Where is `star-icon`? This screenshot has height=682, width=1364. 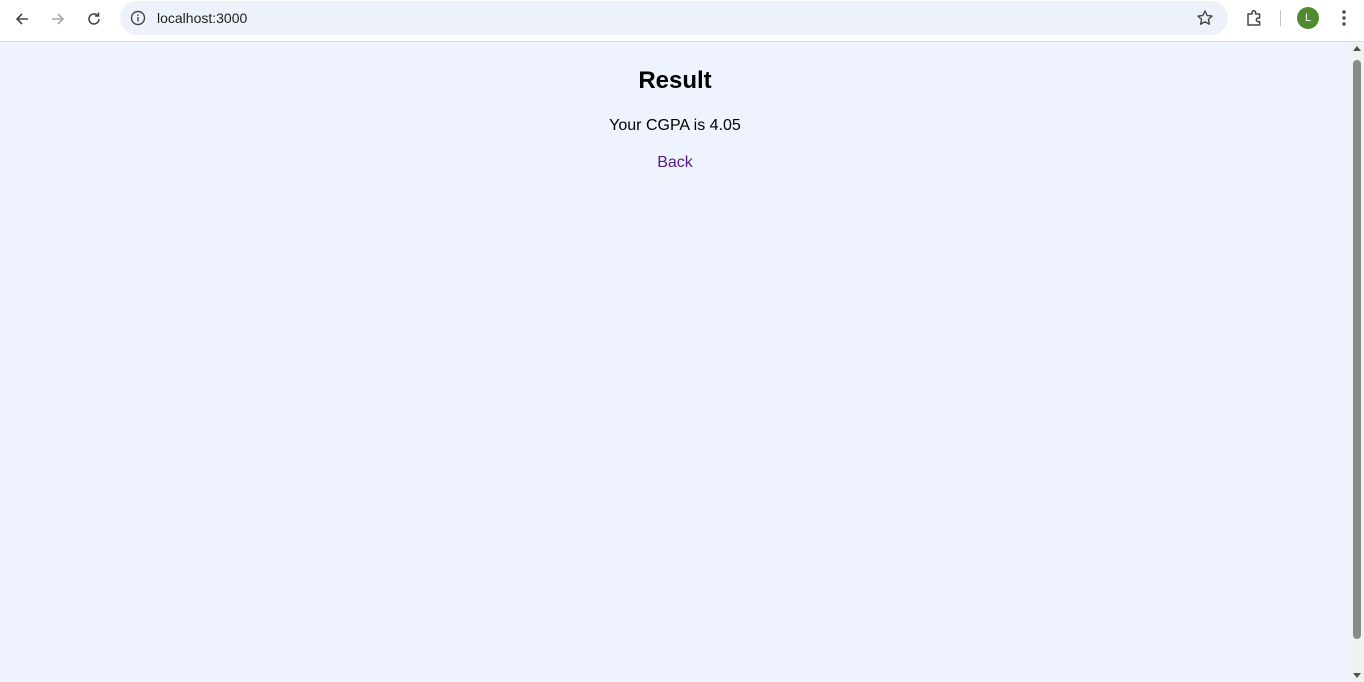
star-icon is located at coordinates (1205, 18).